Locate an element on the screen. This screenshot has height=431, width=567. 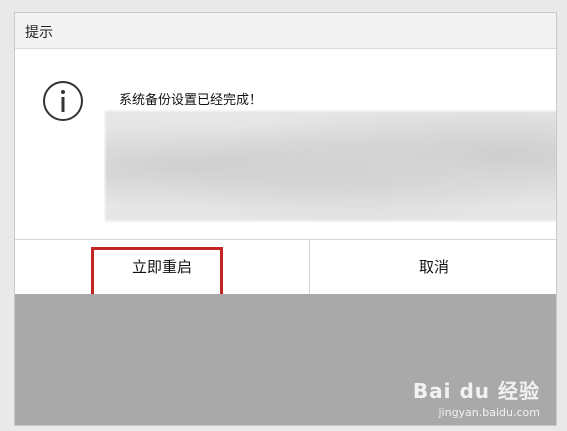
dialog-title-bar: 提示 is located at coordinates (285, 31).